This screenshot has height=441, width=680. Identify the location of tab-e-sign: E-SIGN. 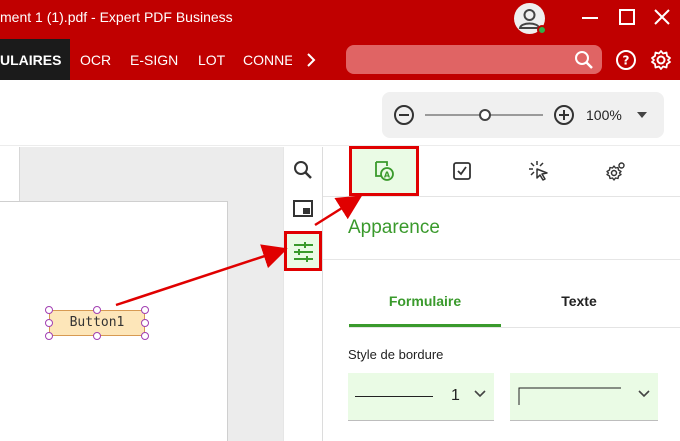
(156, 59).